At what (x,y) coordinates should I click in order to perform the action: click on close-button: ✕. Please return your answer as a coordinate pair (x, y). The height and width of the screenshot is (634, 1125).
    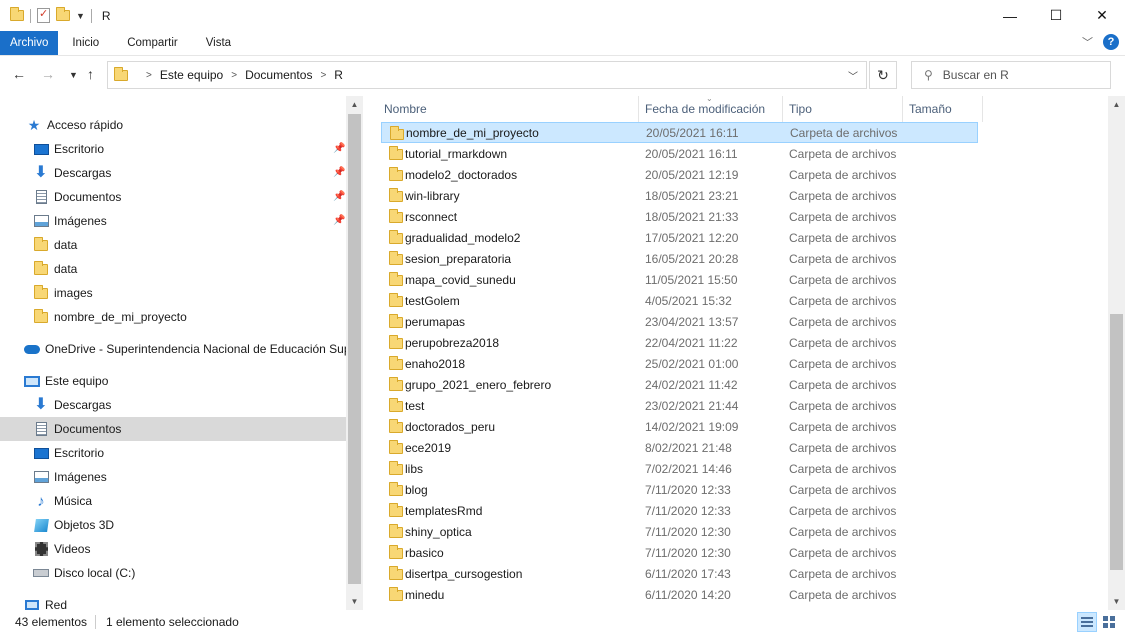
    Looking at the image, I should click on (1102, 15).